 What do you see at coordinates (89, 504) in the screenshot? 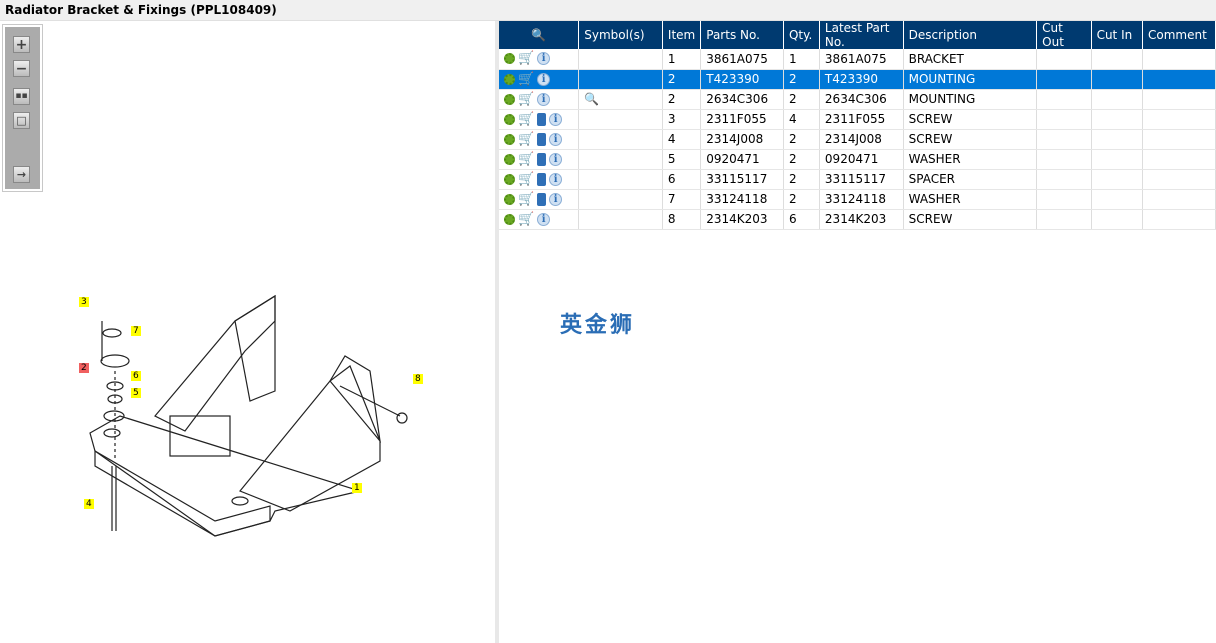
I see `callout-4: 4` at bounding box center [89, 504].